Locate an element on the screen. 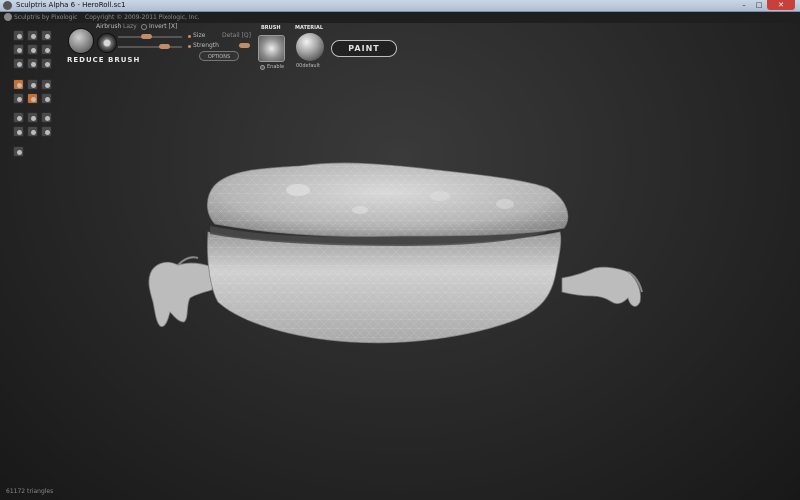  subdivide-icon is located at coordinates (46, 98).